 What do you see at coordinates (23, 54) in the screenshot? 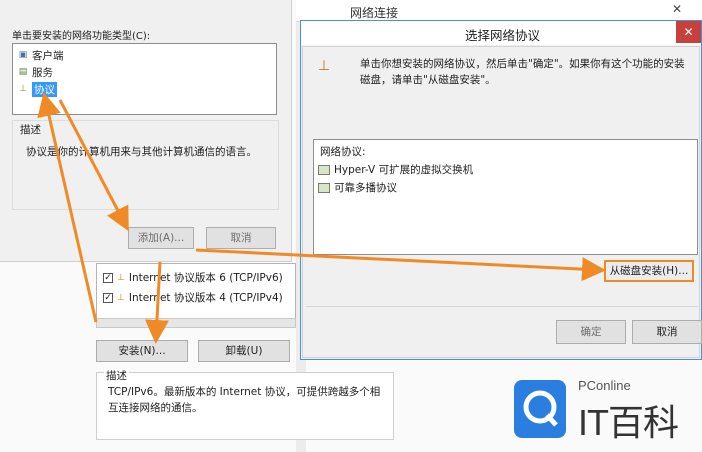
I see `client-icon: ▣` at bounding box center [23, 54].